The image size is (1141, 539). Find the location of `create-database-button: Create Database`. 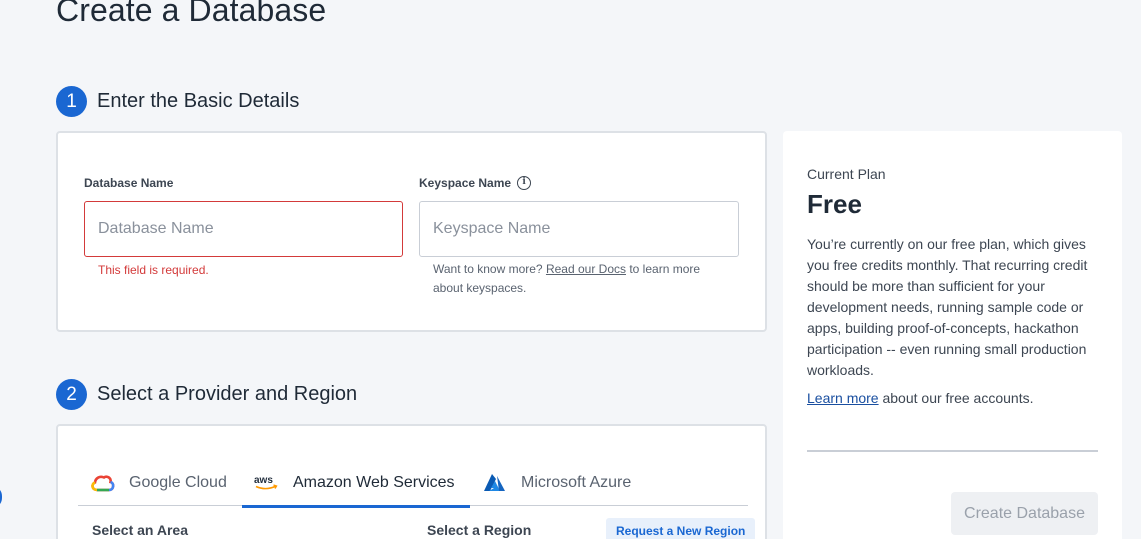

create-database-button: Create Database is located at coordinates (1024, 513).